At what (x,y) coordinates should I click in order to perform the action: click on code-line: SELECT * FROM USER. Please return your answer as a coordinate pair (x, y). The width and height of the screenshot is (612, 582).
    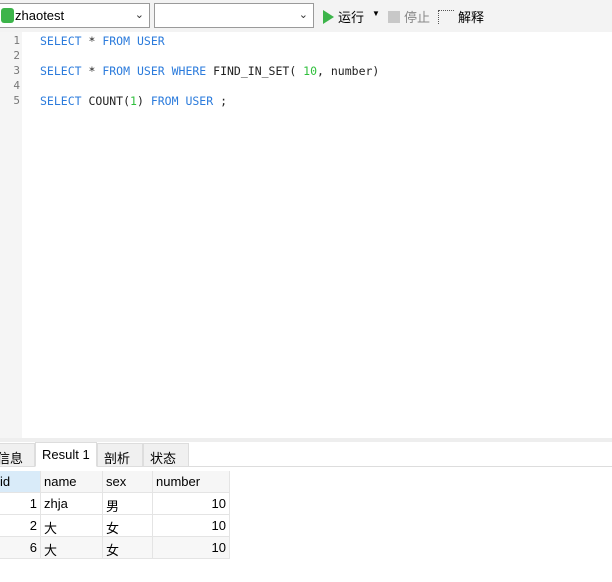
    Looking at the image, I should click on (102, 41).